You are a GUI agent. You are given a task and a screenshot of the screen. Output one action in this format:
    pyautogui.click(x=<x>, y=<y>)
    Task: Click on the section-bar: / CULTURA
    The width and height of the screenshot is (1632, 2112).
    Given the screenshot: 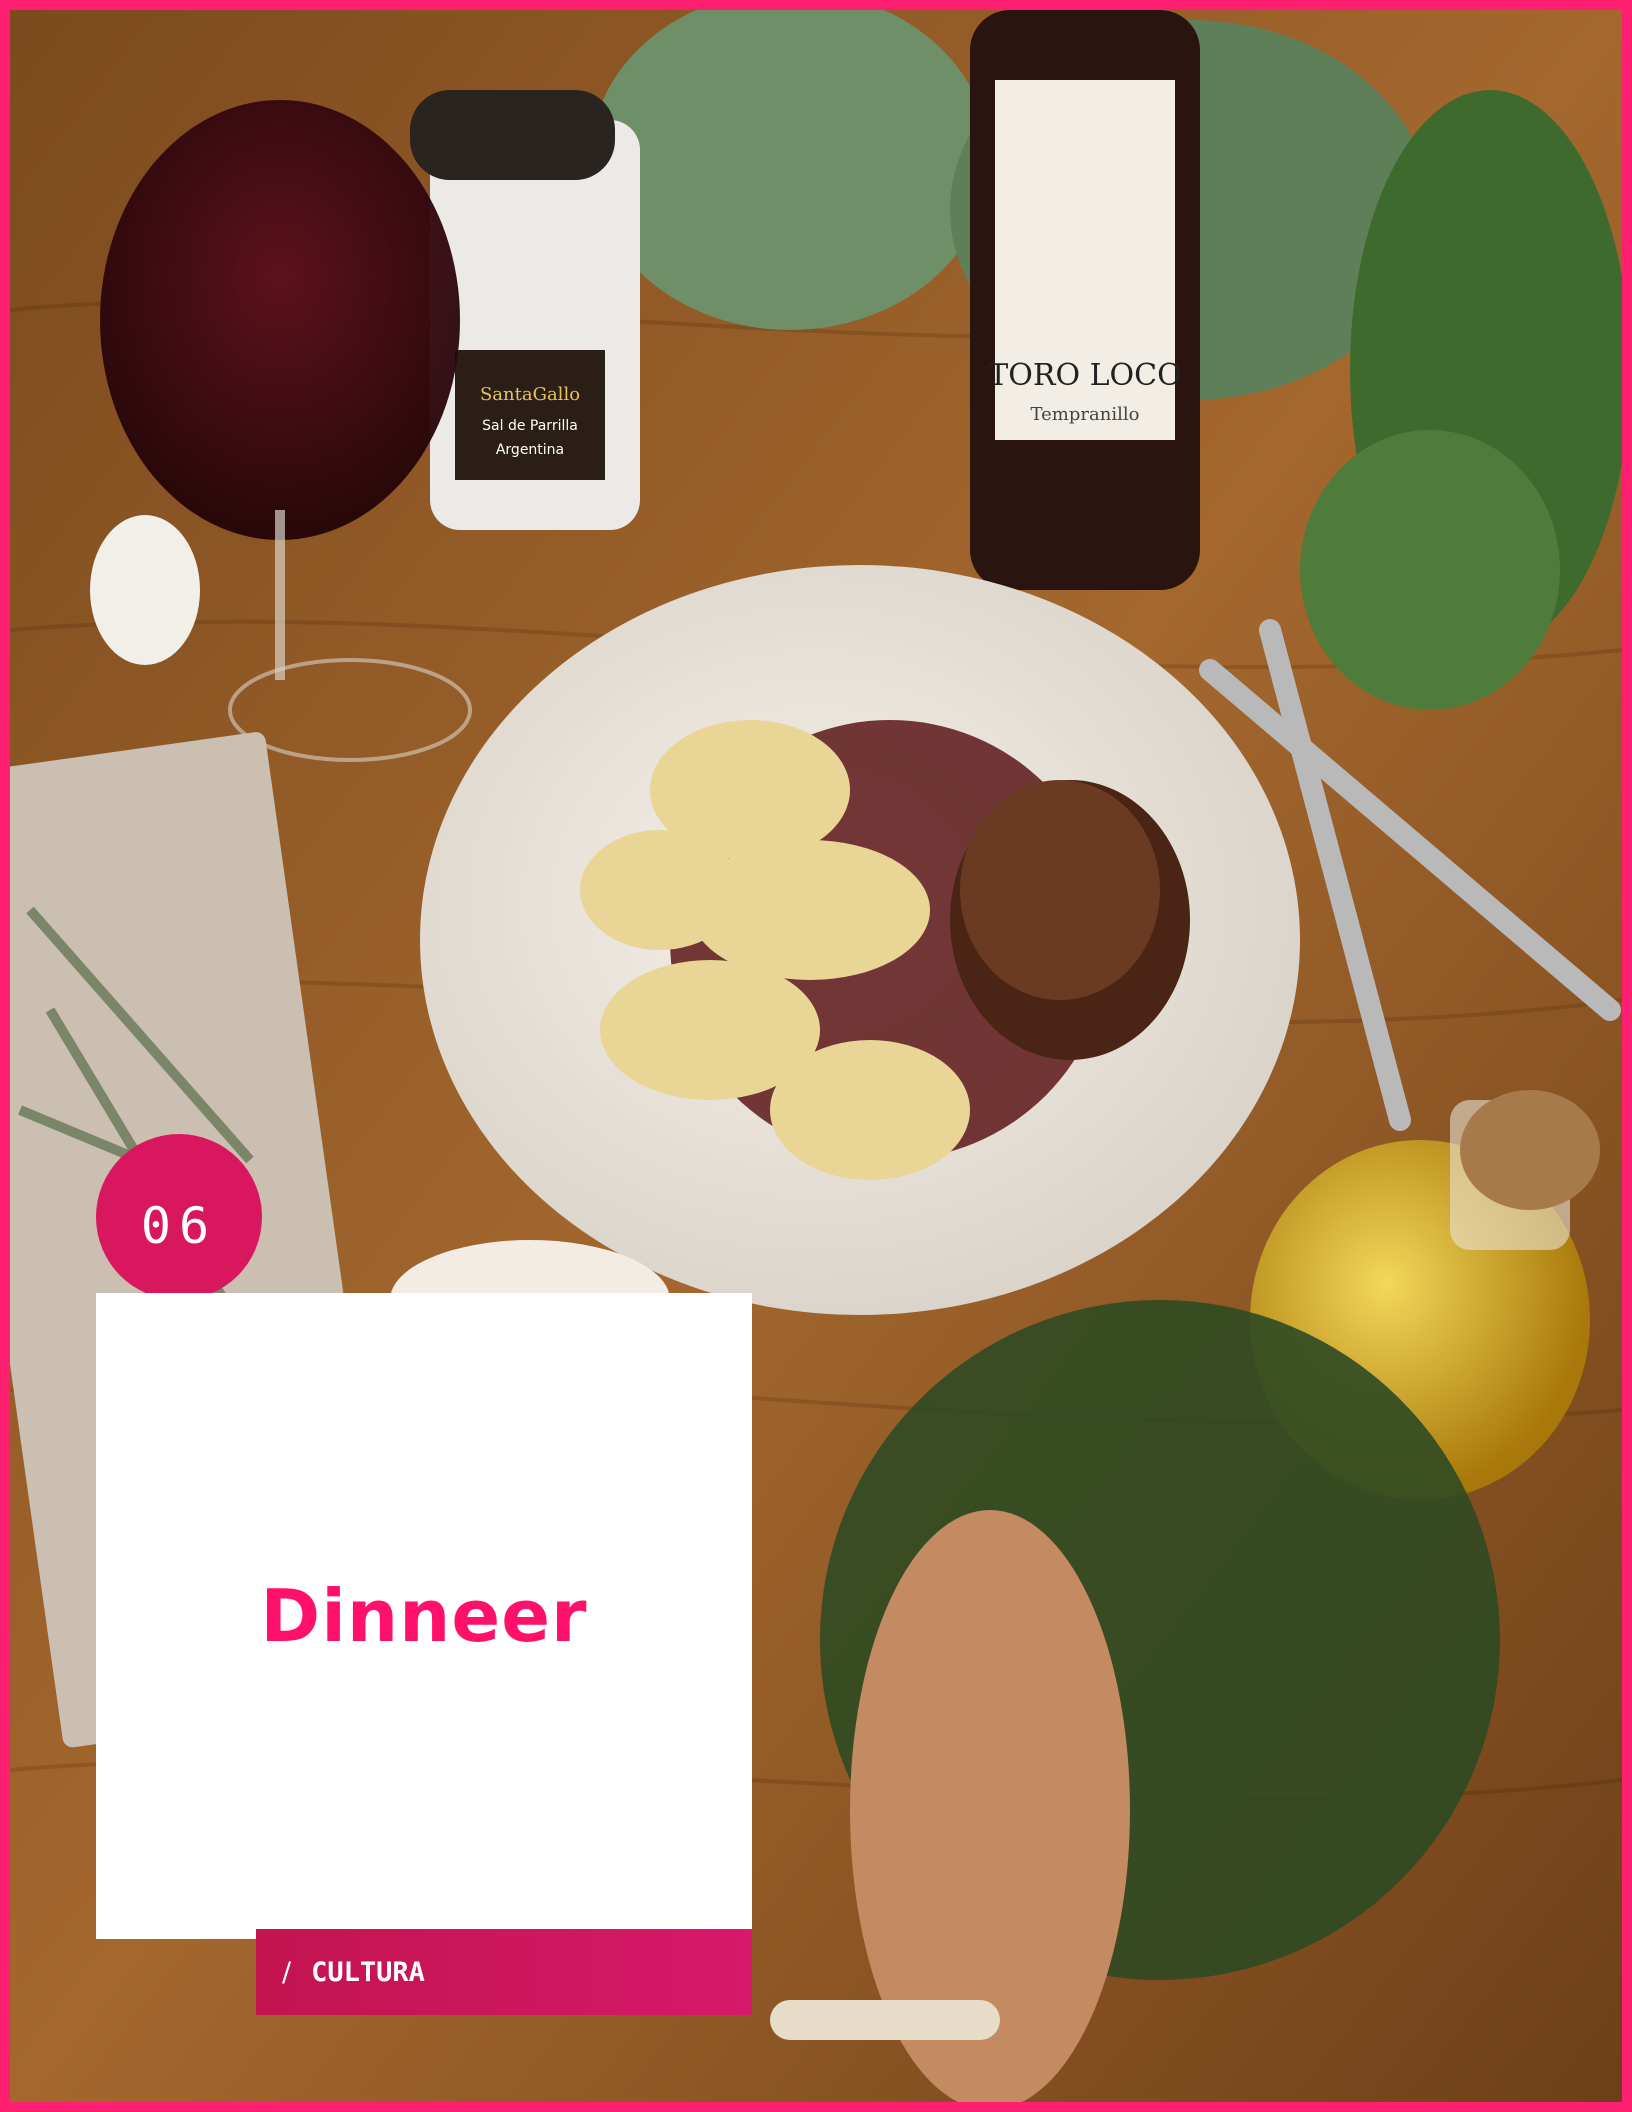 What is the action you would take?
    pyautogui.click(x=504, y=1972)
    